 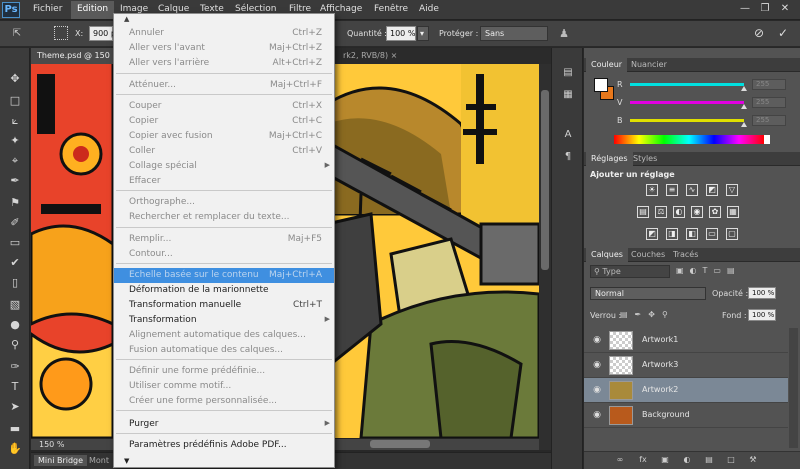 I want to click on exposure-icon: ◩, so click(x=712, y=190).